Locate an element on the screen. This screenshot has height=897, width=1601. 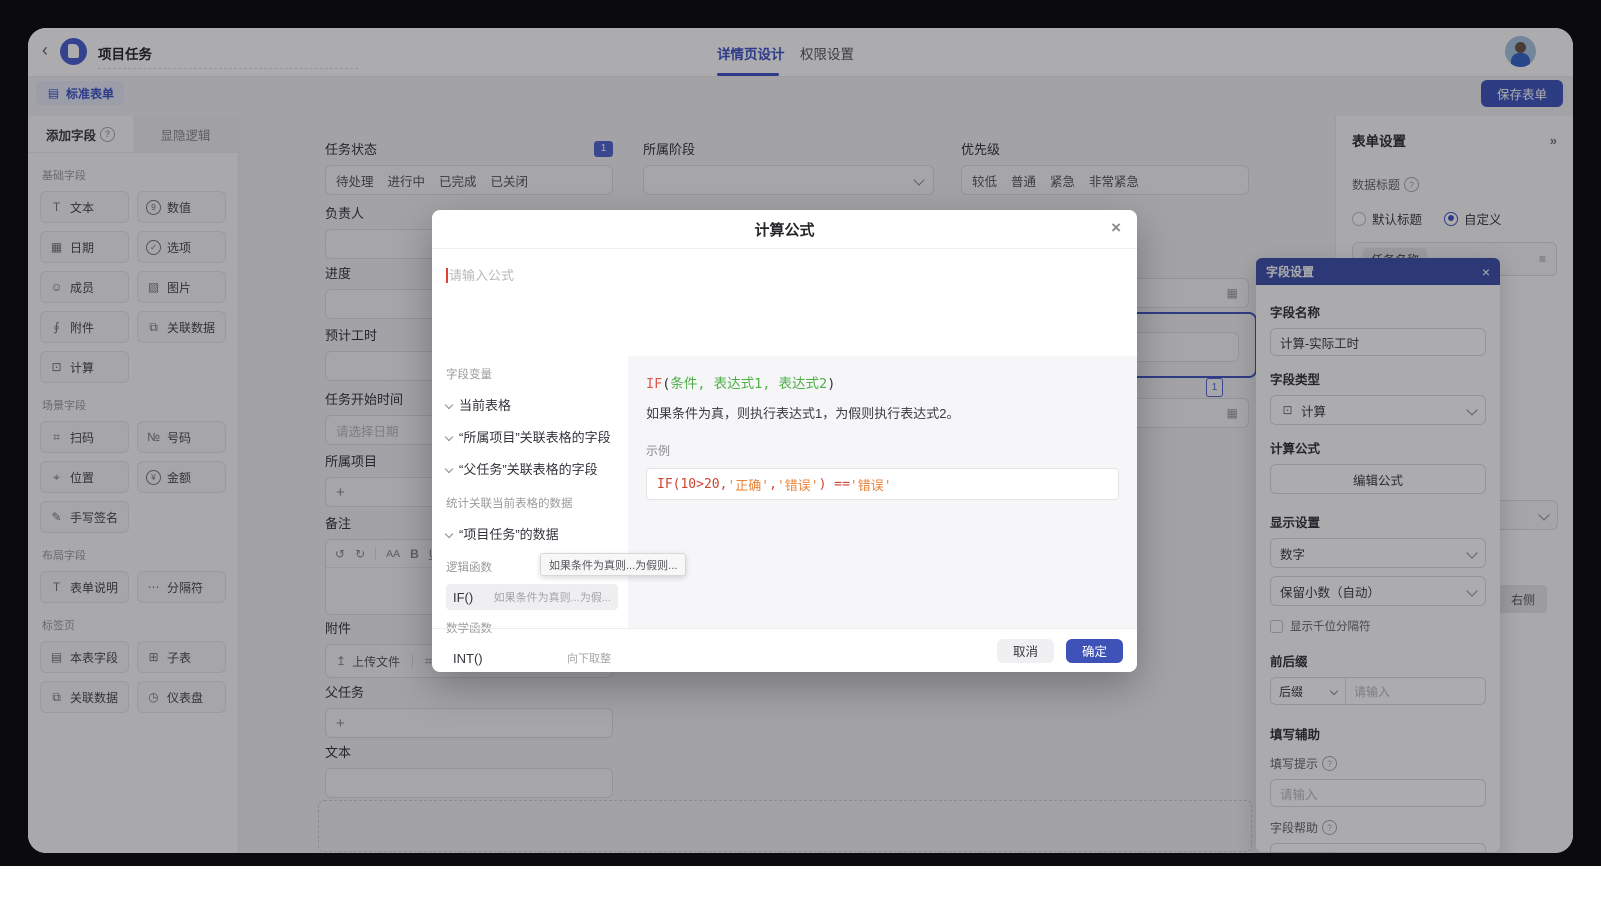
confirm-button: 确定 is located at coordinates (1094, 650).